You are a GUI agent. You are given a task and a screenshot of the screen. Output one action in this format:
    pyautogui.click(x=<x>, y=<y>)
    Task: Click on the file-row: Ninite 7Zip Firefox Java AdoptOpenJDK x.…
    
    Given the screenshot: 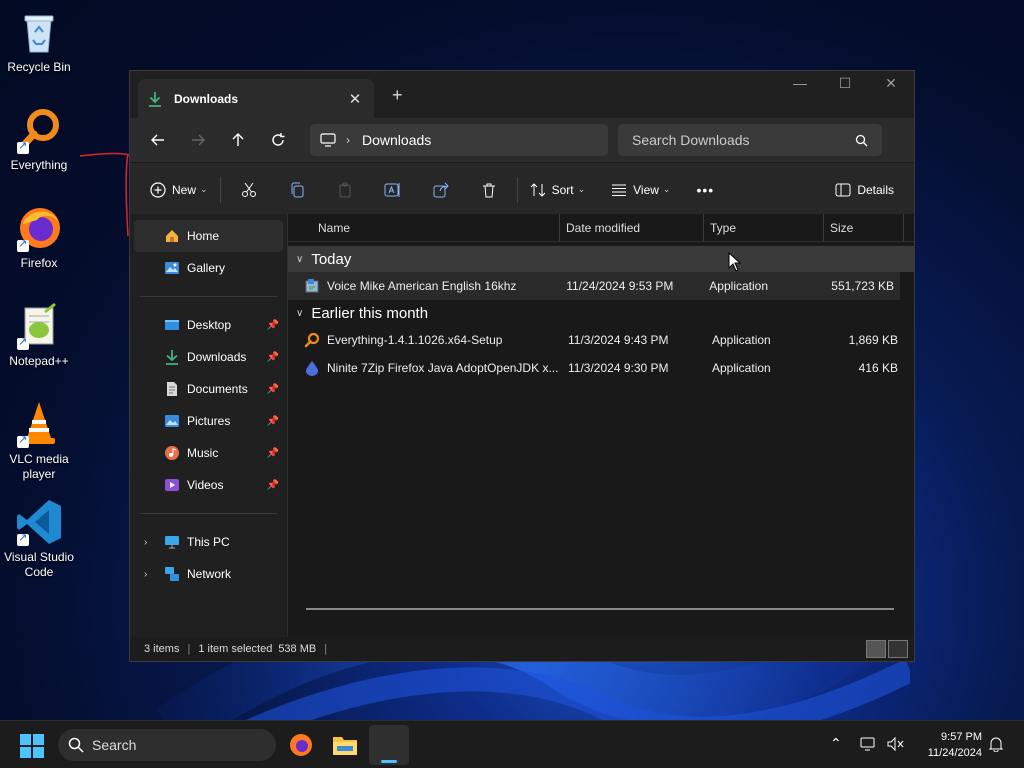 What is the action you would take?
    pyautogui.click(x=601, y=368)
    